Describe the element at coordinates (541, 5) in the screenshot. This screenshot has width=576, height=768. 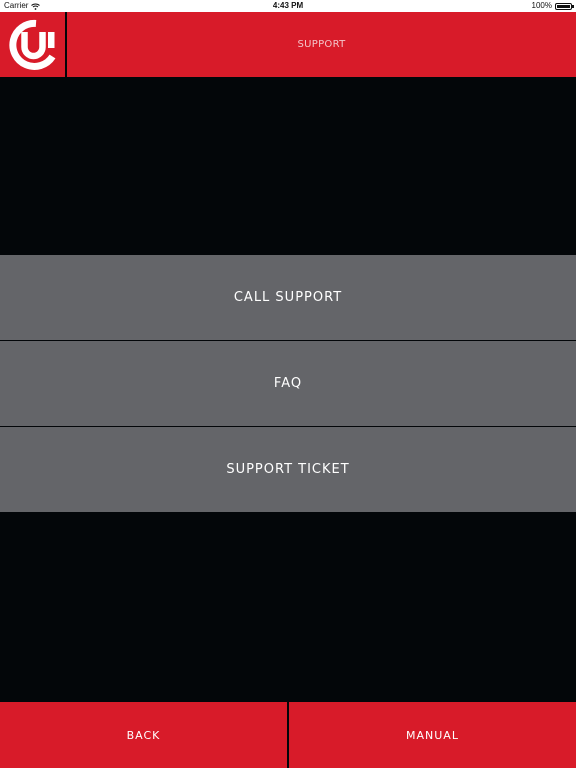
I see `battery-percent: 100%` at that location.